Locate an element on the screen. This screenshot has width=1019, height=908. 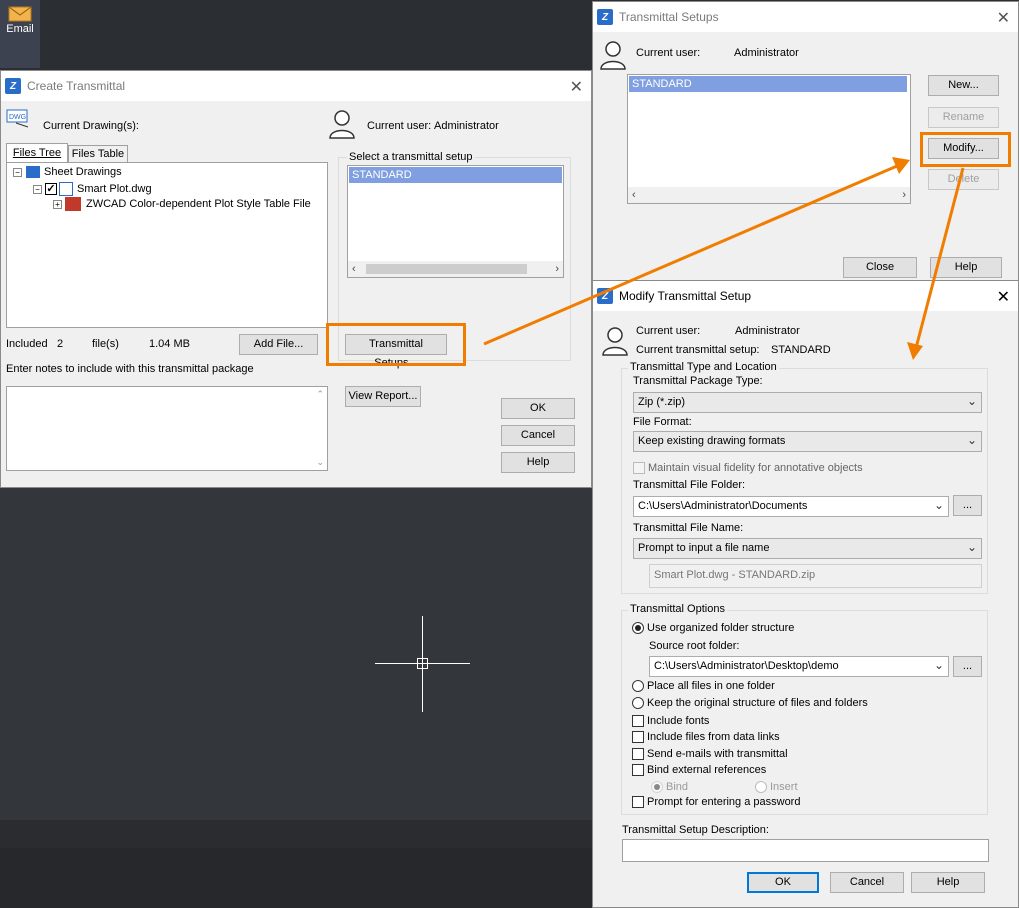
arrow-to-modify-dialog-head is located at coordinates (915, 351).